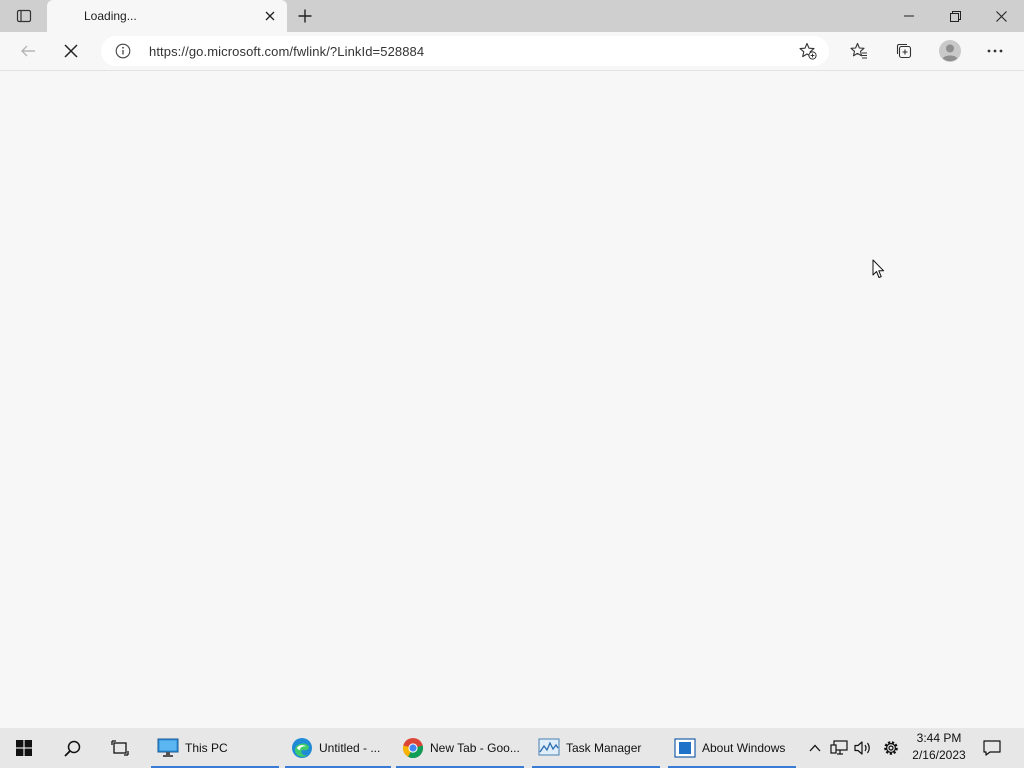  I want to click on network-icon, so click(839, 748).